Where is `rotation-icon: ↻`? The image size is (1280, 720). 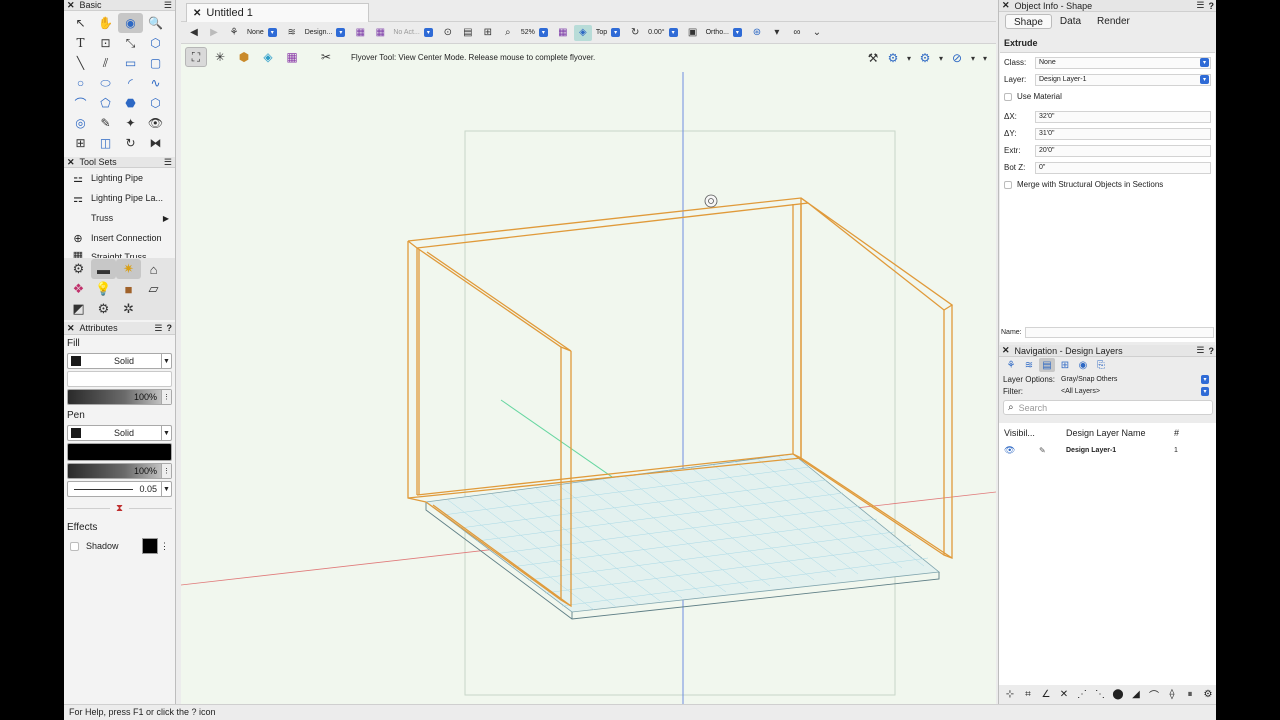
rotation-icon: ↻ is located at coordinates (635, 33).